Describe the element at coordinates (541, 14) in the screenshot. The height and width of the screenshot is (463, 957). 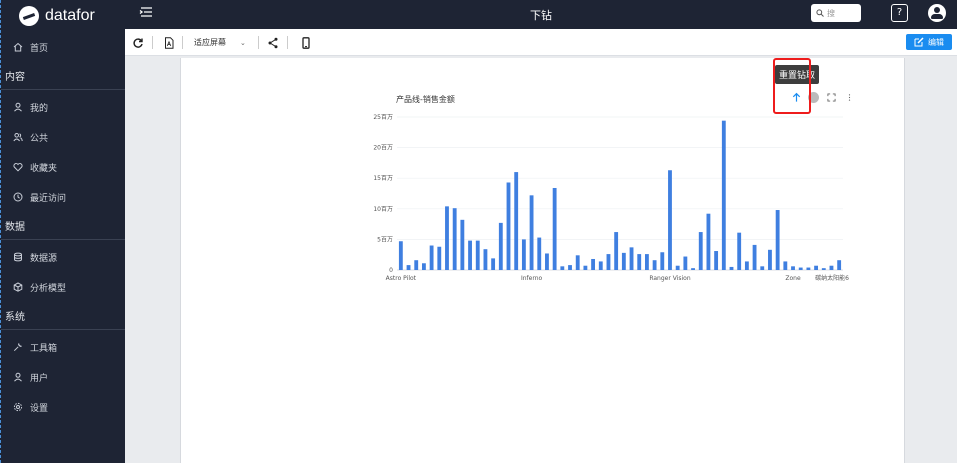
I see `top-bar: 下钻 搜 ?` at that location.